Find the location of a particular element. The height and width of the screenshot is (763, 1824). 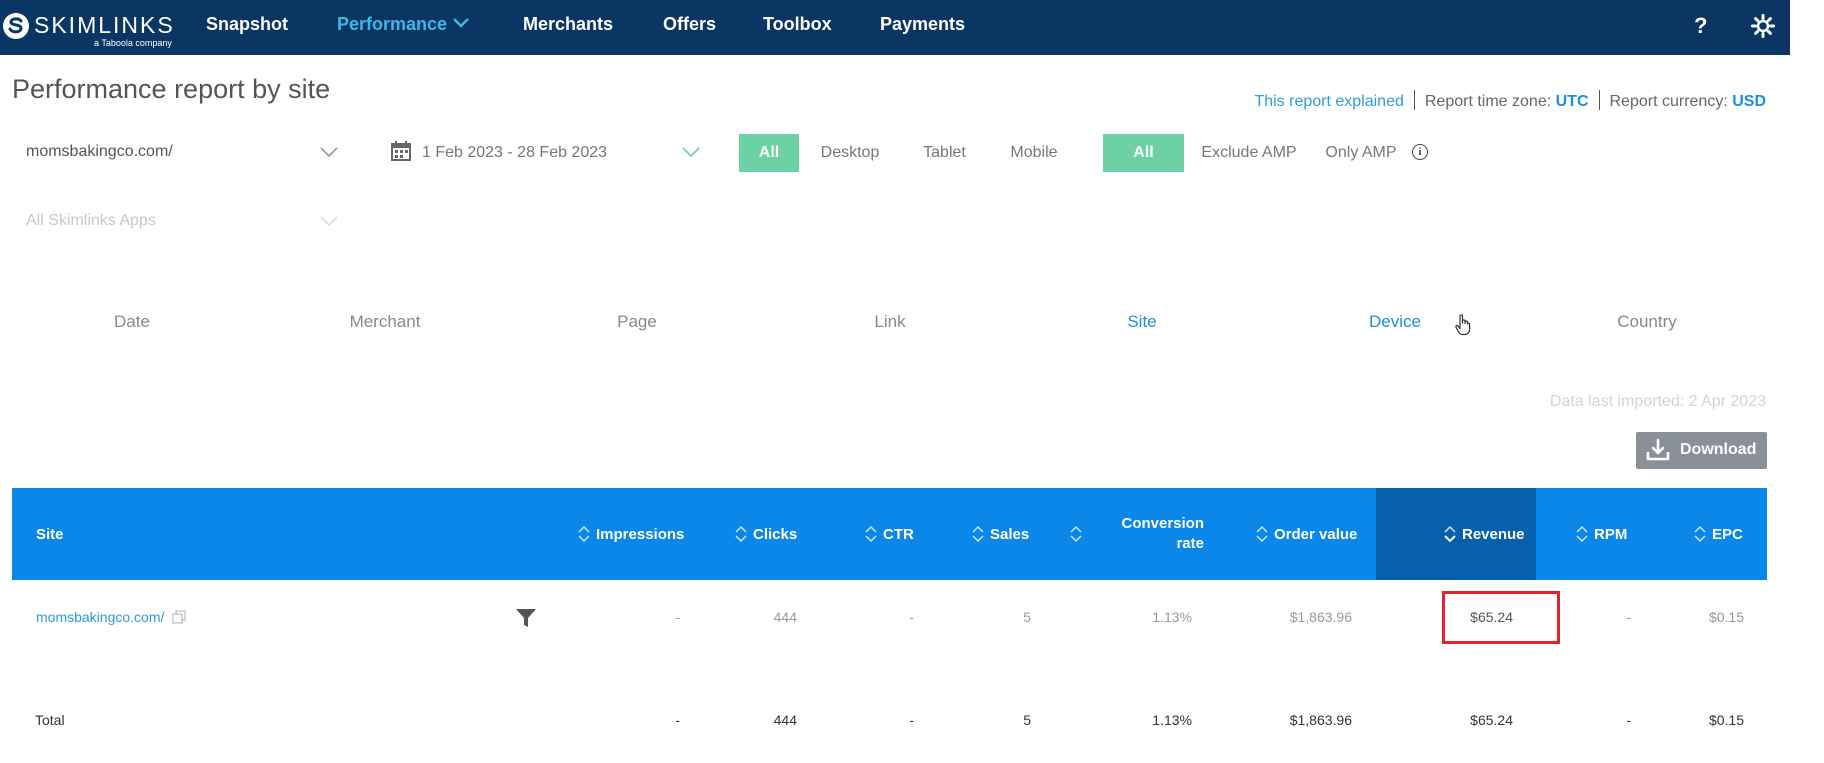

col-order-value: Order value is located at coordinates (1306, 534).